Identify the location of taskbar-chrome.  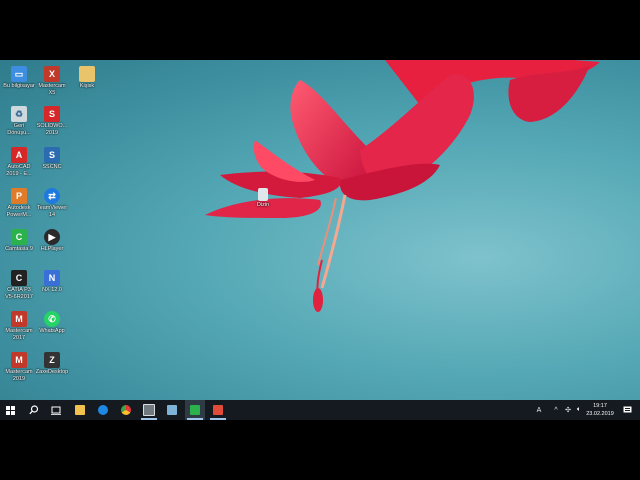
(126, 410).